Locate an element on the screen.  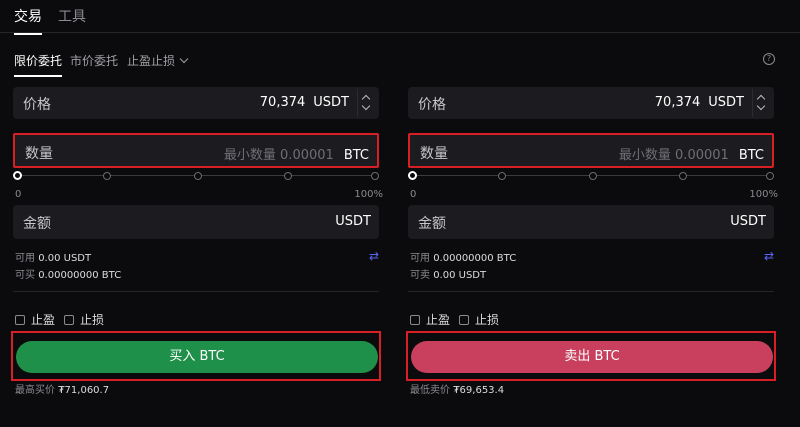
sell-quantity-unit: BTC is located at coordinates (751, 155).